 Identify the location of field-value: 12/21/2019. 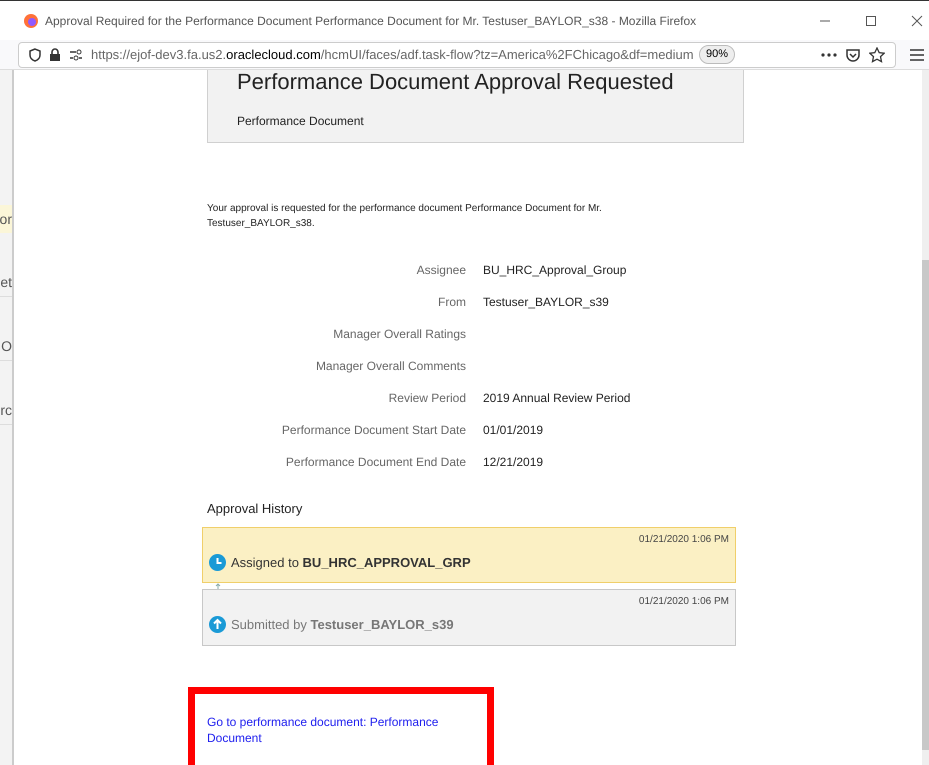
(513, 462).